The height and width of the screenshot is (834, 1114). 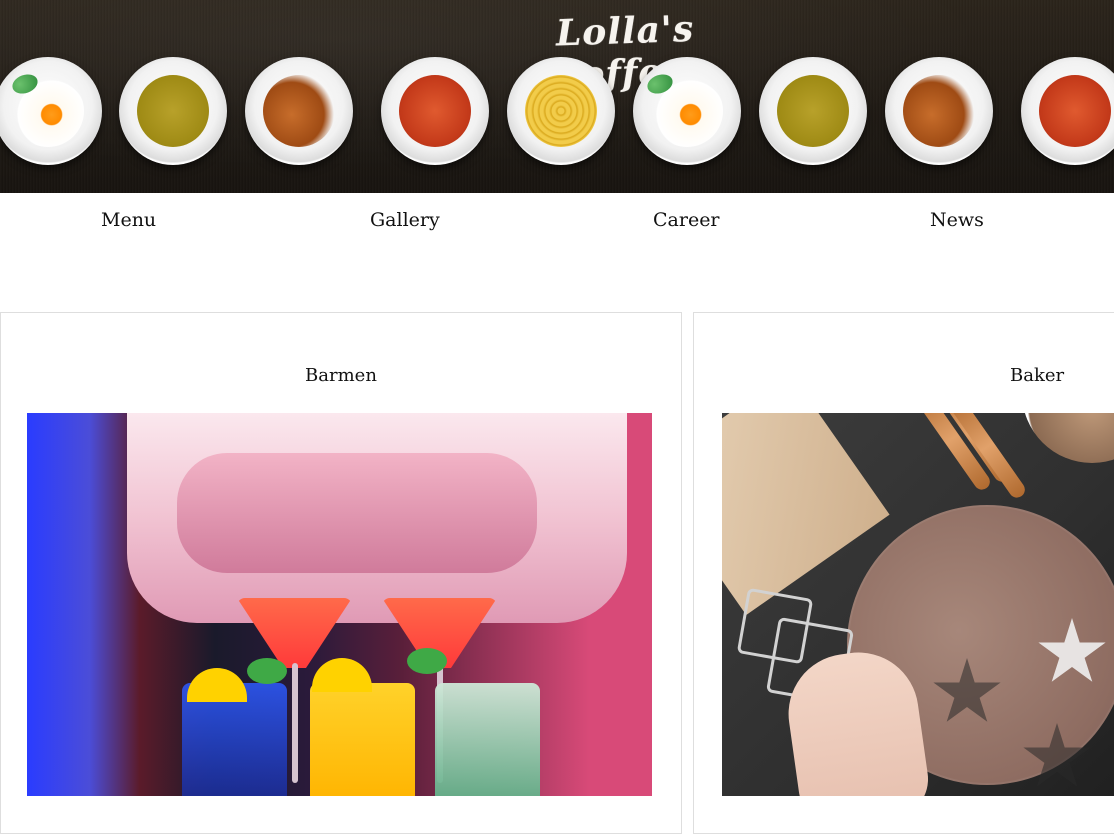 I want to click on green-cocktail-glass, so click(x=487, y=739).